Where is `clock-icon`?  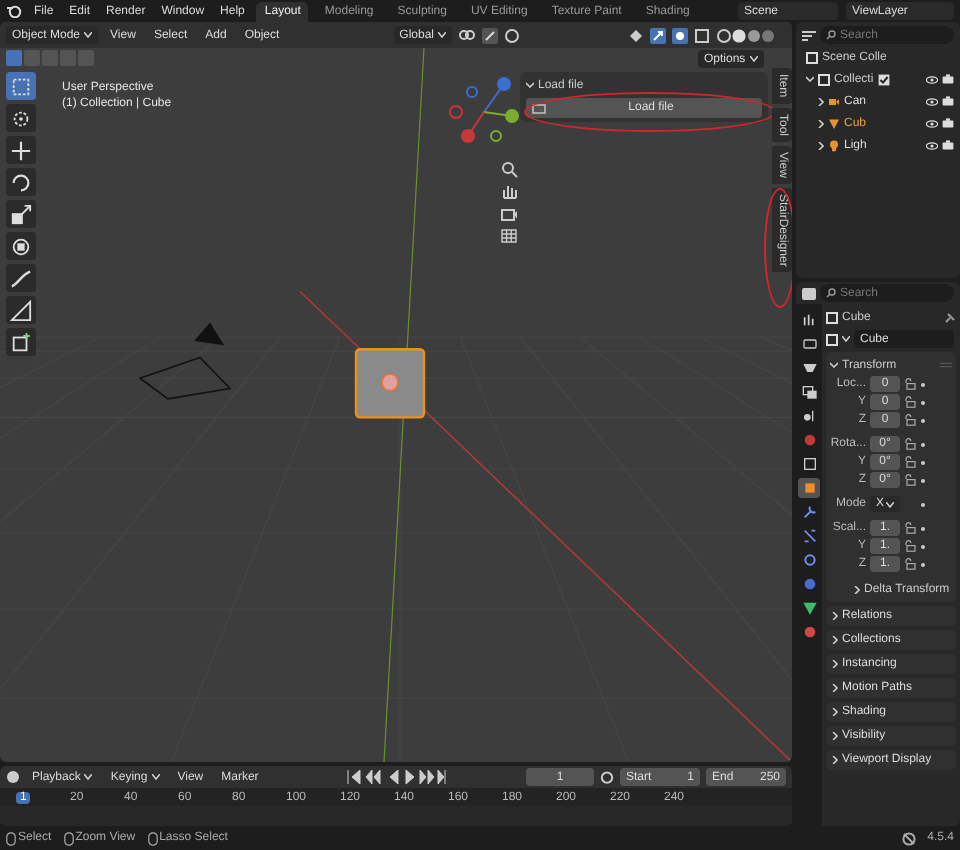
clock-icon is located at coordinates (13, 777).